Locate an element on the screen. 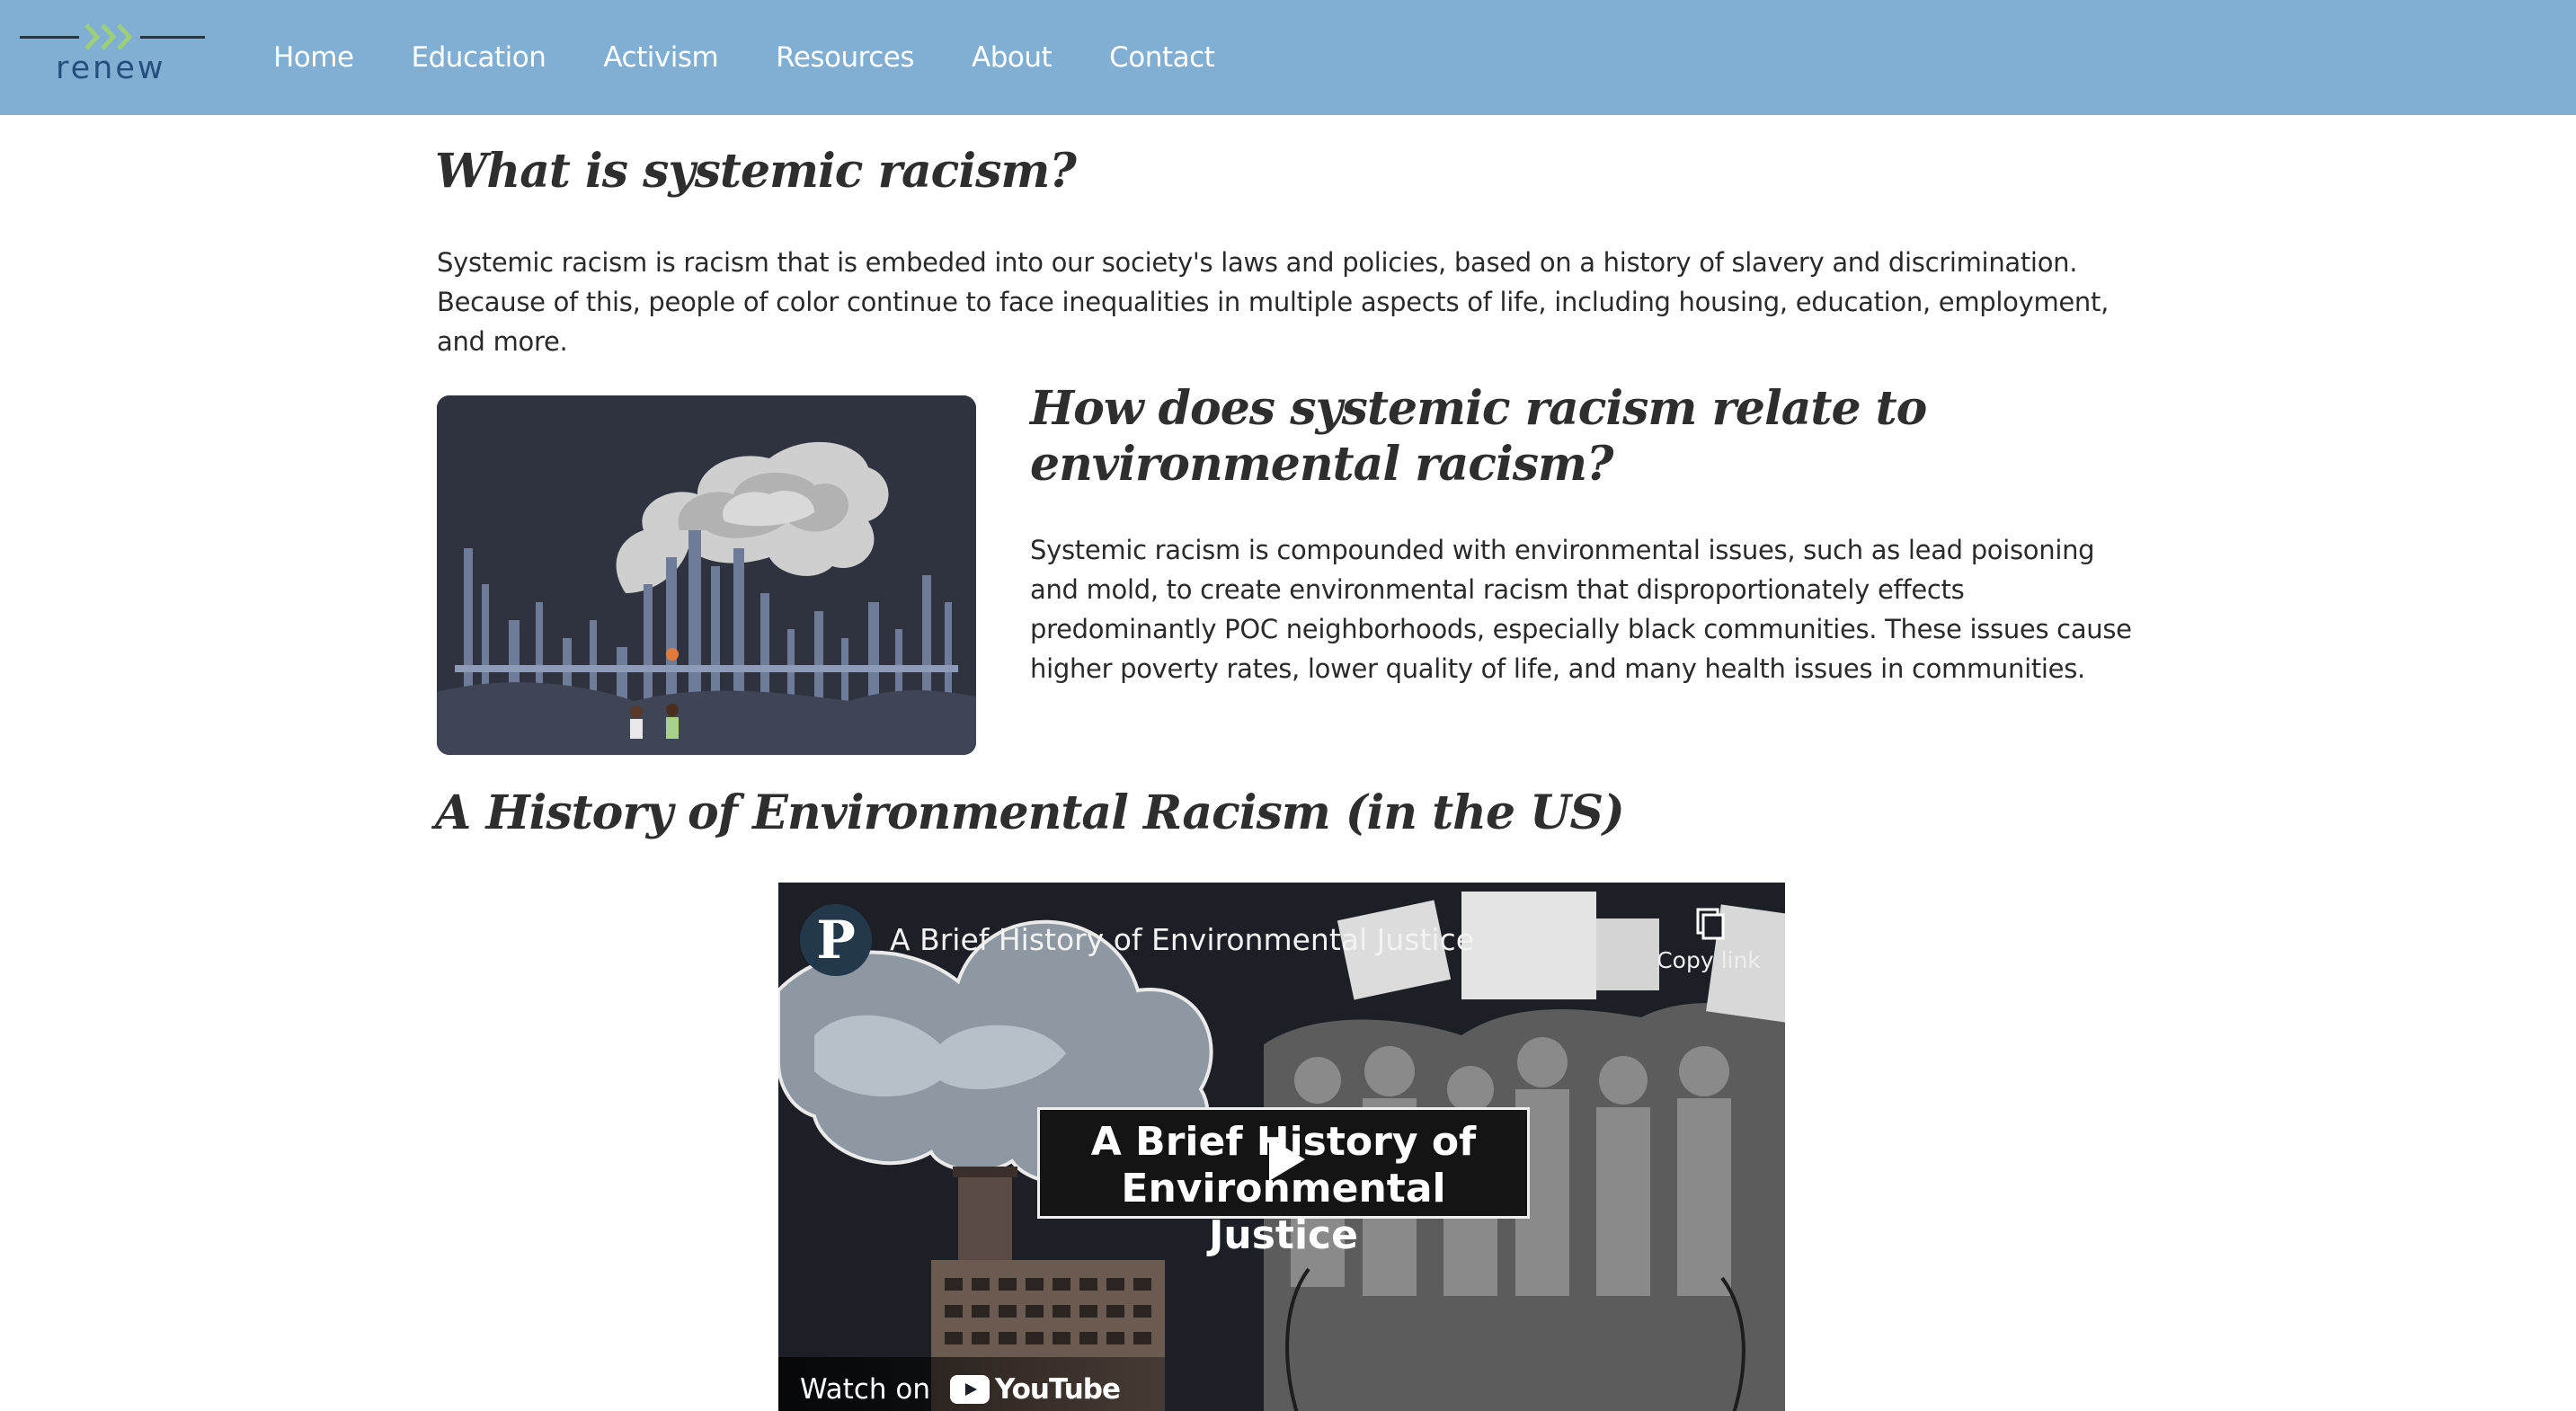 The width and height of the screenshot is (2576, 1411). nav-link-resources: Resources is located at coordinates (845, 57).